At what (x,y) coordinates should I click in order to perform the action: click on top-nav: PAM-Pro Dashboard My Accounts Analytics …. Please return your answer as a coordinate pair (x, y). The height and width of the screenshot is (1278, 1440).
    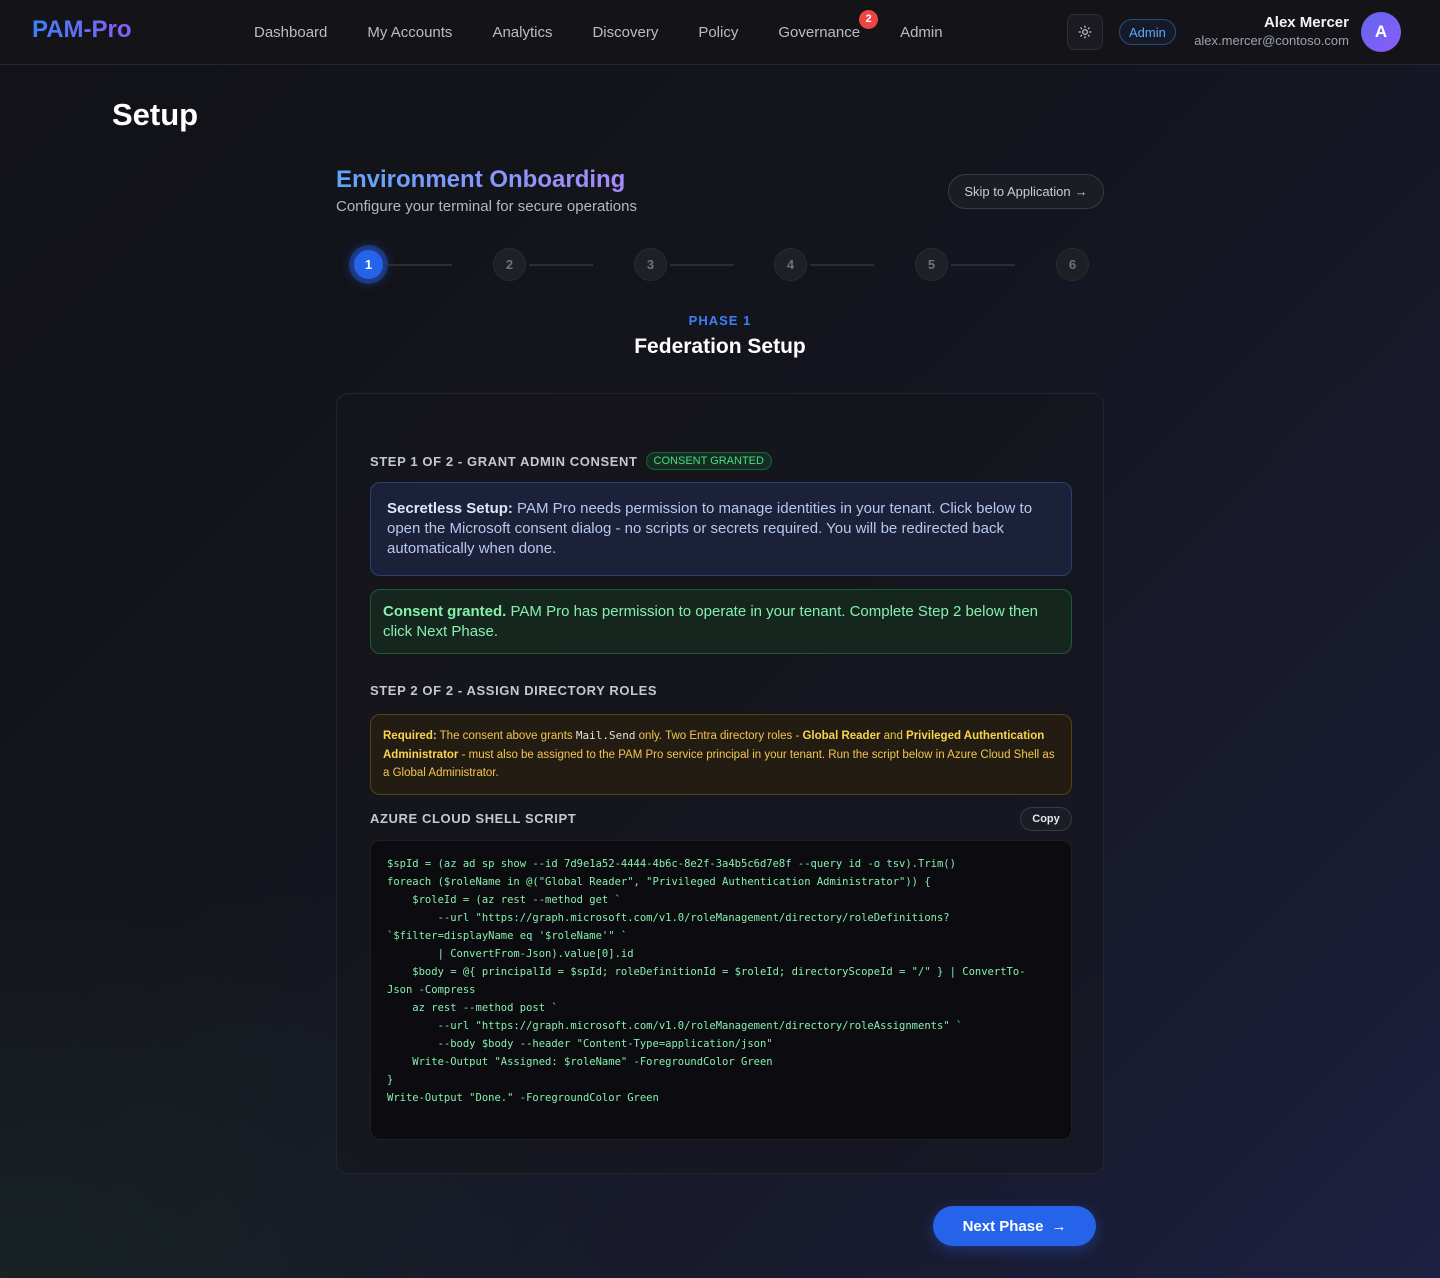
    Looking at the image, I should click on (720, 32).